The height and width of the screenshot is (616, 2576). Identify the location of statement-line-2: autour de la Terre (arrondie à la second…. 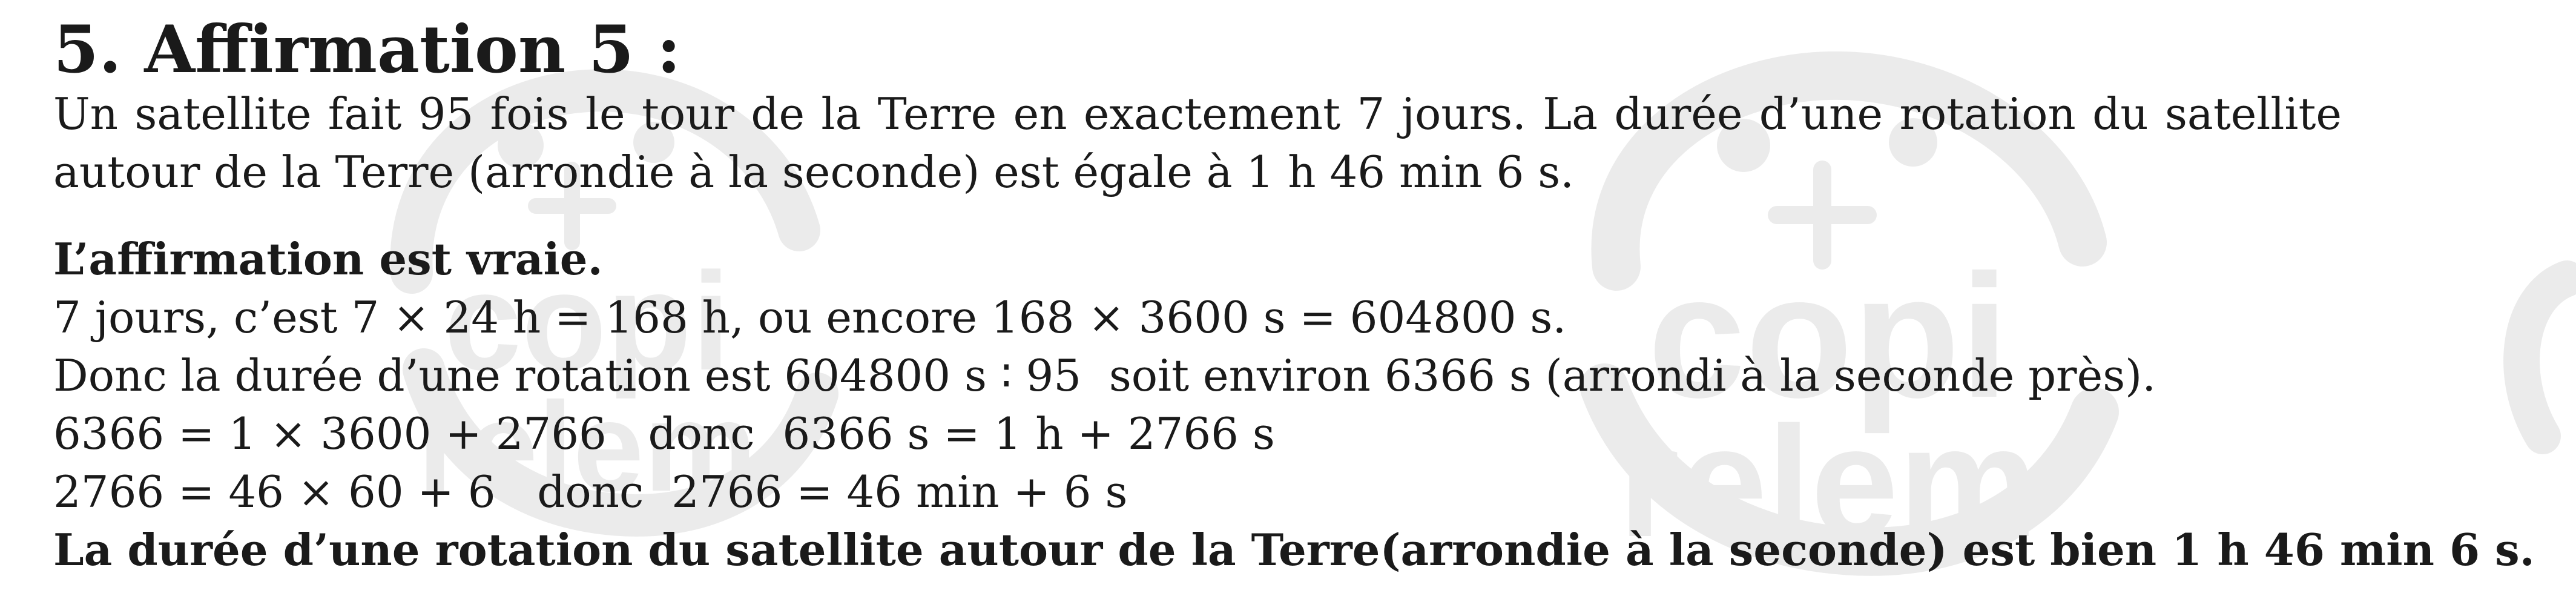
(814, 172).